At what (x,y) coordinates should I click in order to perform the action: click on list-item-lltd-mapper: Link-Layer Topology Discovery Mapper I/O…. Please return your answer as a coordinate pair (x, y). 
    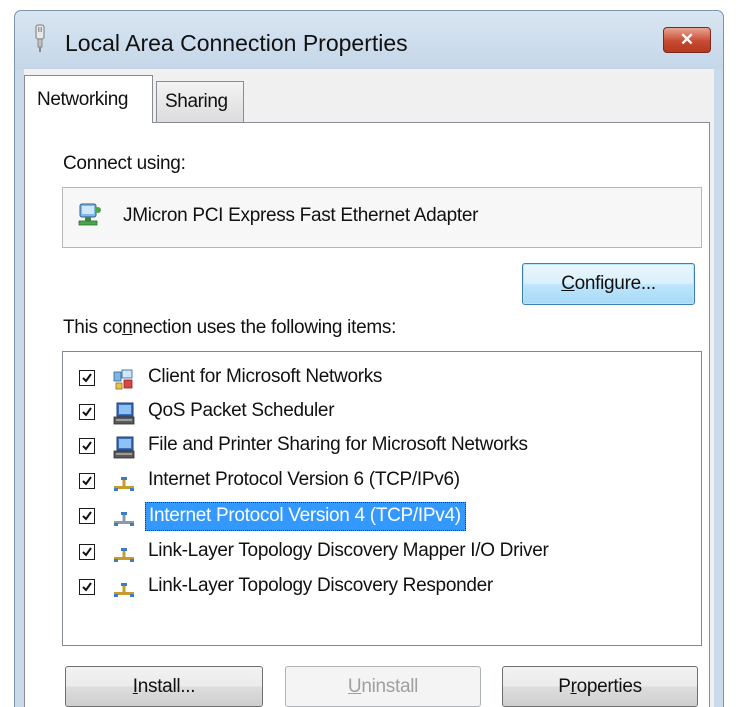
    Looking at the image, I should click on (363, 553).